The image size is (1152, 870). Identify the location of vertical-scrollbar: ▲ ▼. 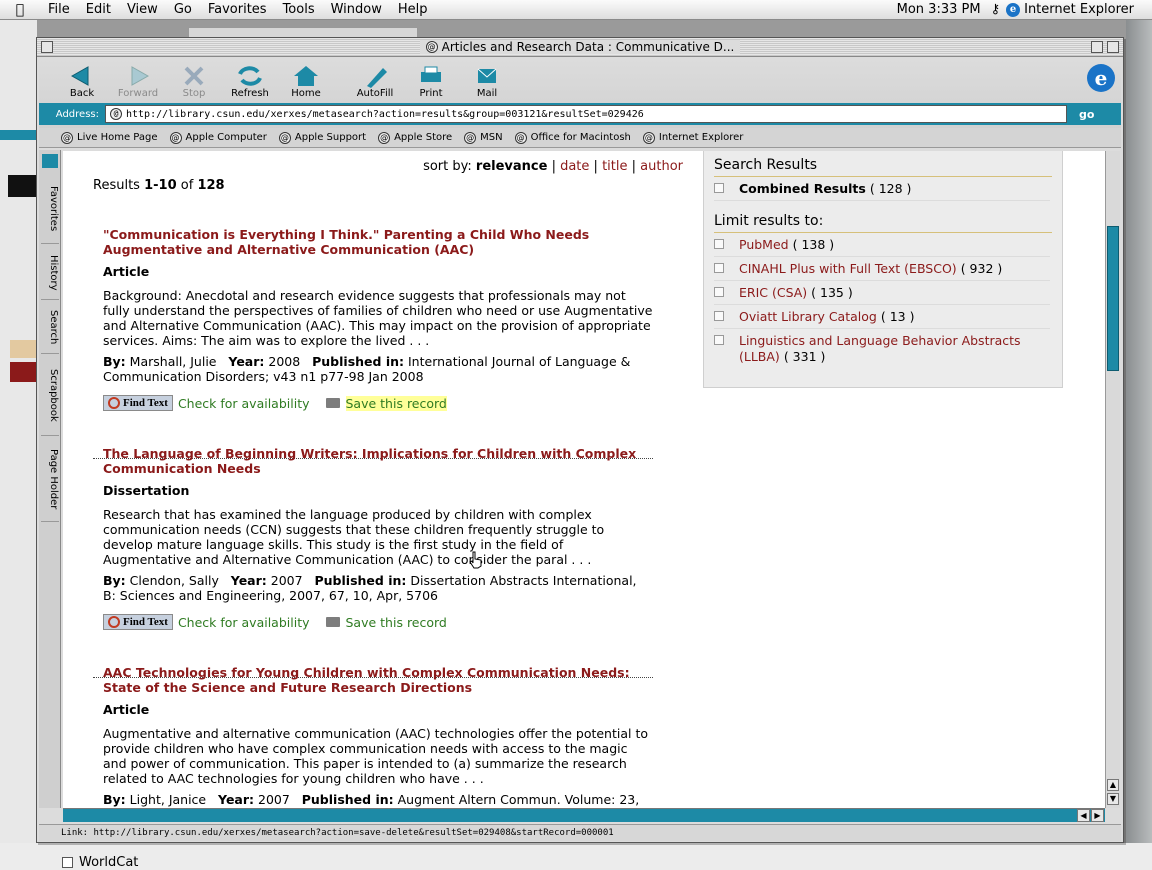
(1112, 479).